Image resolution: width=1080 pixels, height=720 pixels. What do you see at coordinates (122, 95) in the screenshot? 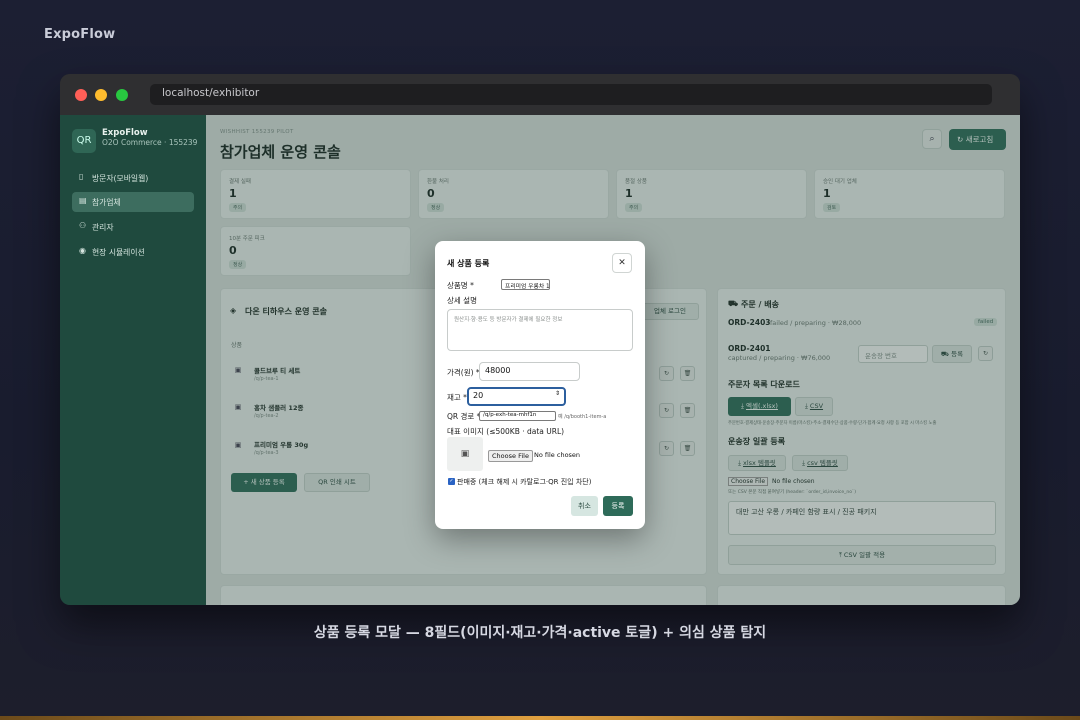
I see `maximize-window-dot` at bounding box center [122, 95].